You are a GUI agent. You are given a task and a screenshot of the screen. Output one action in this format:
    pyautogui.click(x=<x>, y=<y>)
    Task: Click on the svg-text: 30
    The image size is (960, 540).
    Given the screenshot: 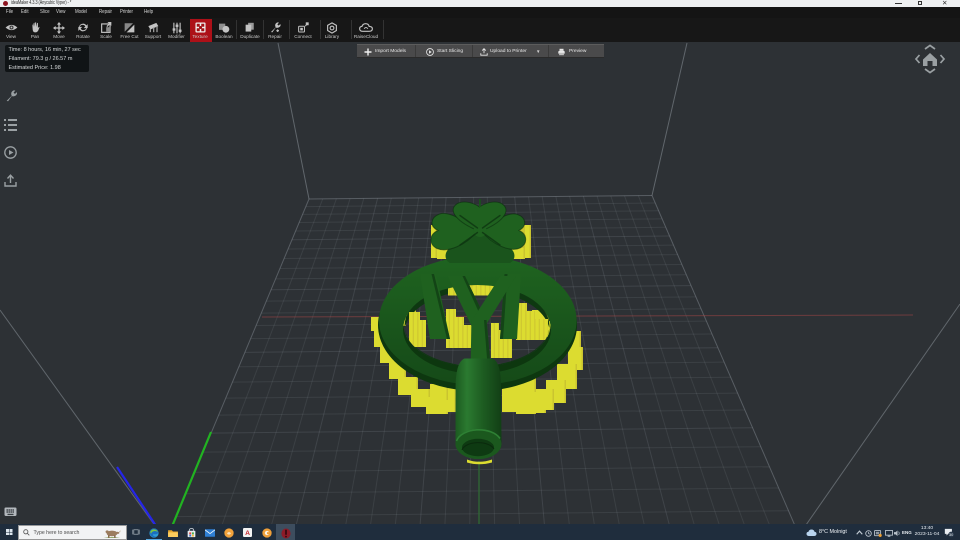 What is the action you would take?
    pyautogui.click(x=951, y=535)
    